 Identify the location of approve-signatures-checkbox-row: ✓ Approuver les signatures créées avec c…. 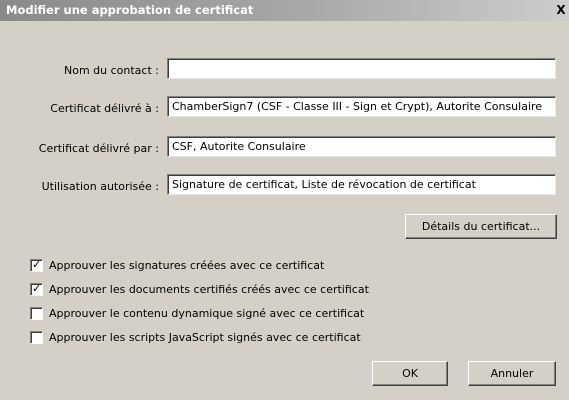
(177, 265).